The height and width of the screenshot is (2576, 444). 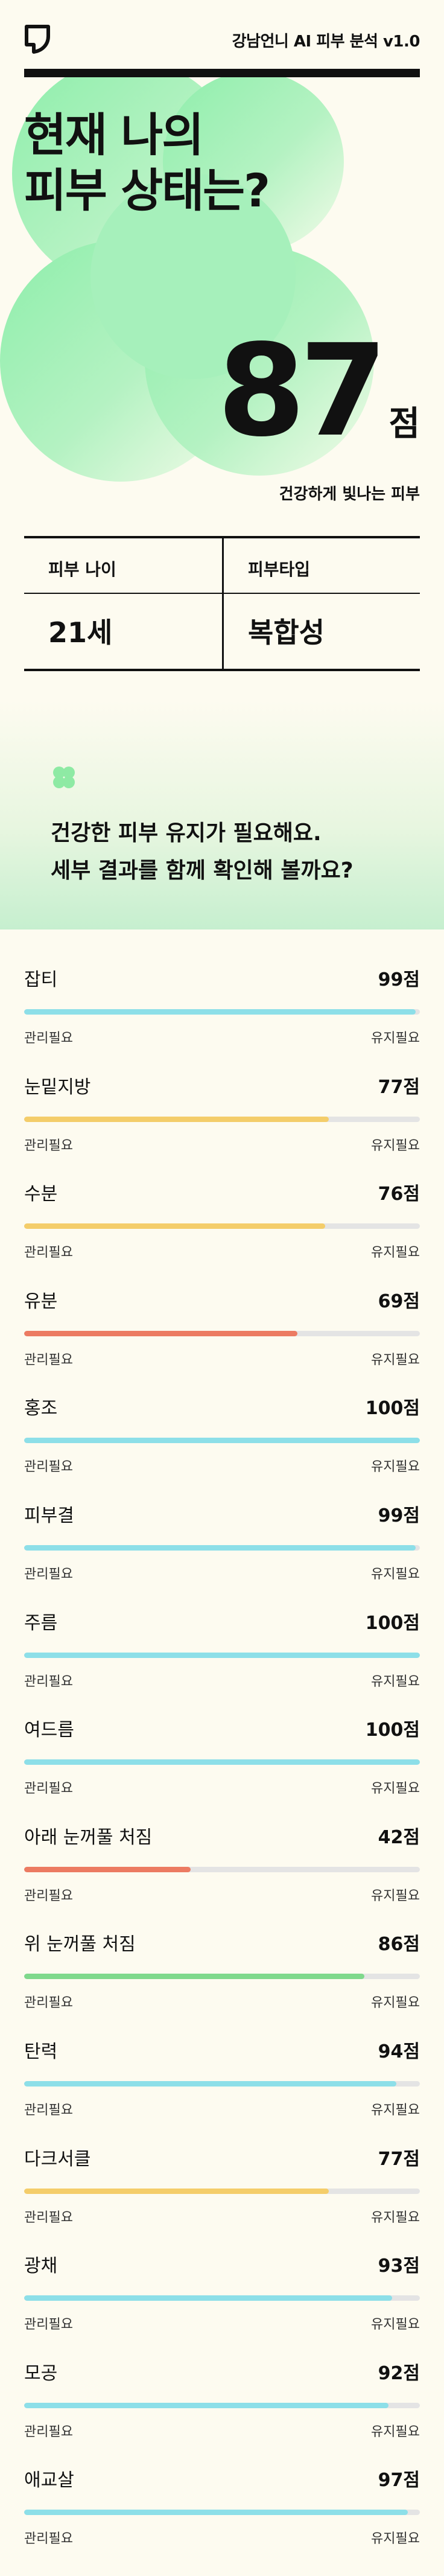 I want to click on metric-label: 탄력, so click(x=41, y=2051).